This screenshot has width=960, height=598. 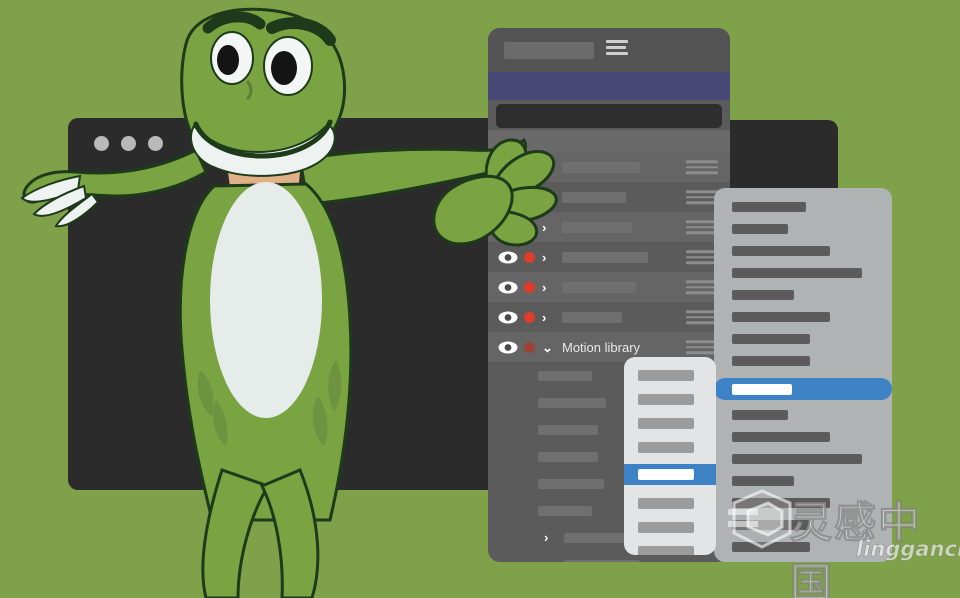 What do you see at coordinates (601, 347) in the screenshot?
I see `layer-label: Motion library` at bounding box center [601, 347].